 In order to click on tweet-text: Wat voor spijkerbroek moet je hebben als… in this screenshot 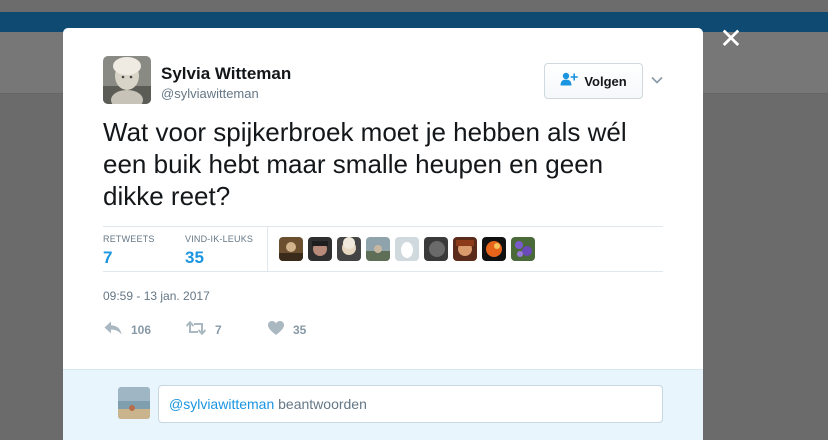, I will do `click(365, 164)`.